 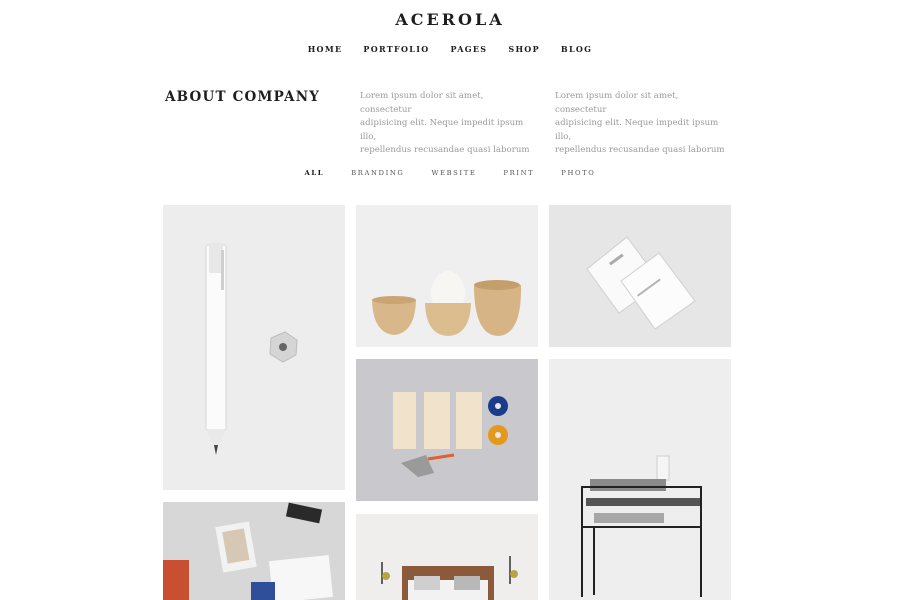 I want to click on portfolio-item-egg-cups, so click(x=447, y=276).